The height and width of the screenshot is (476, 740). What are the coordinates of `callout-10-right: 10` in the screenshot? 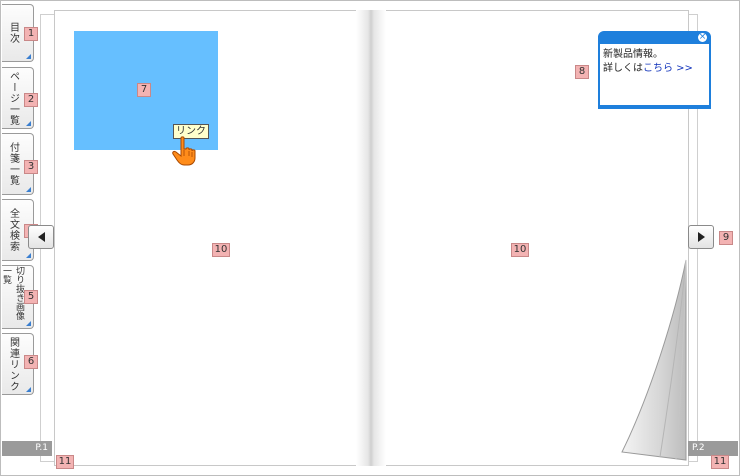 It's located at (520, 250).